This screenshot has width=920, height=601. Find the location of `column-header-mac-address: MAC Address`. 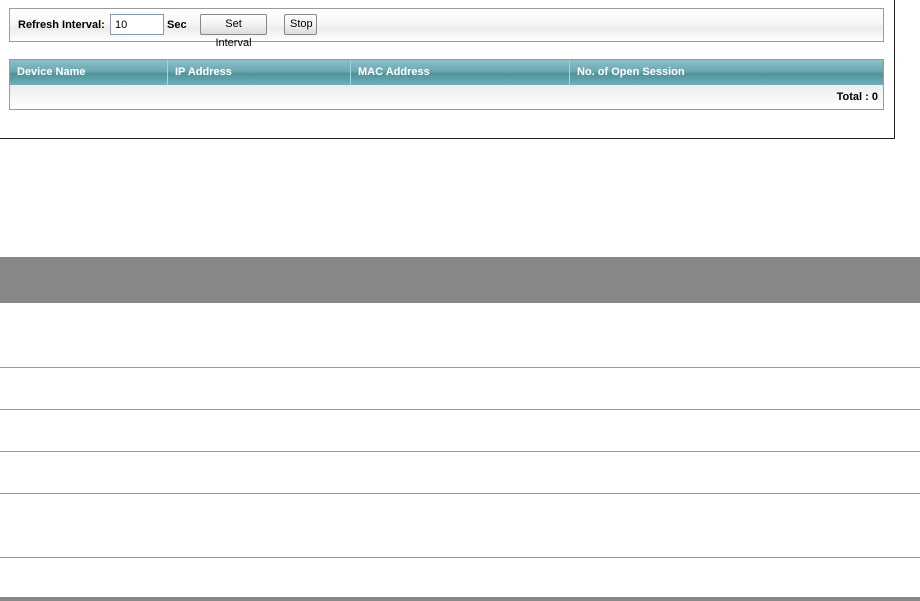

column-header-mac-address: MAC Address is located at coordinates (459, 72).